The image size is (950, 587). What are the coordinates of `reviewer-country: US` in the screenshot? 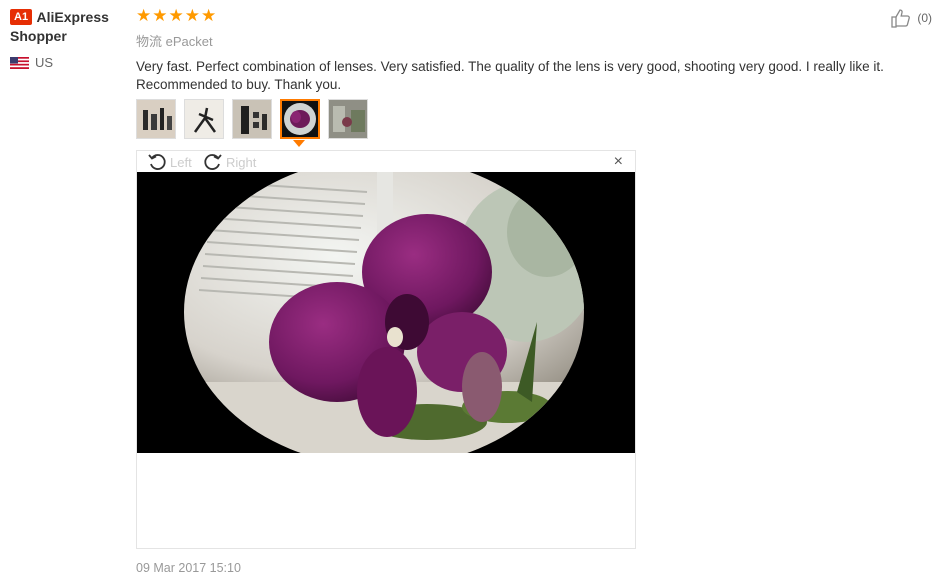 It's located at (67, 62).